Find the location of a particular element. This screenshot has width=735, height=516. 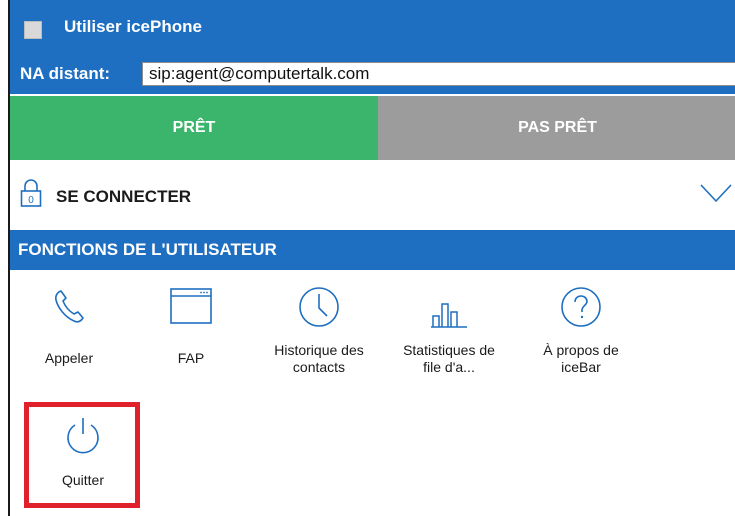

about-tile: À propos de iceBar is located at coordinates (581, 331).